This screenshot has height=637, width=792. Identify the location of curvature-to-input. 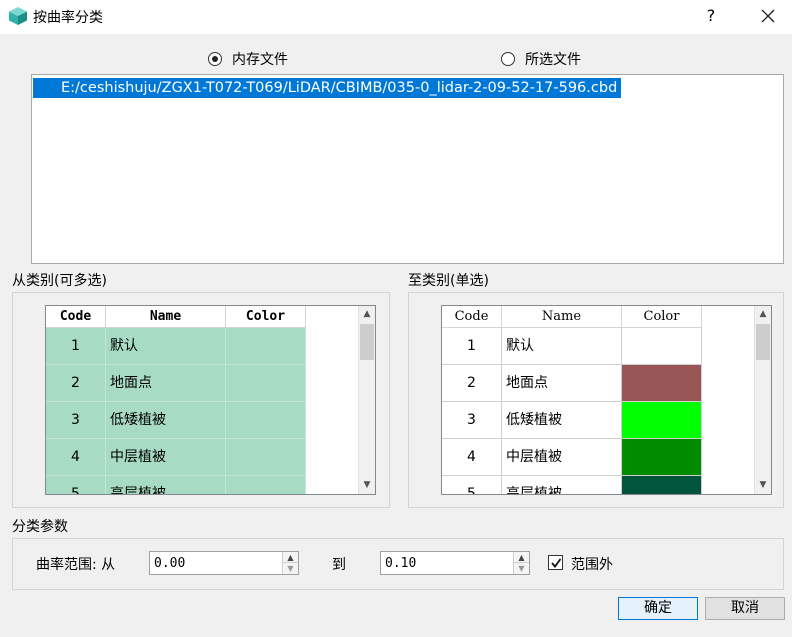
(445, 563).